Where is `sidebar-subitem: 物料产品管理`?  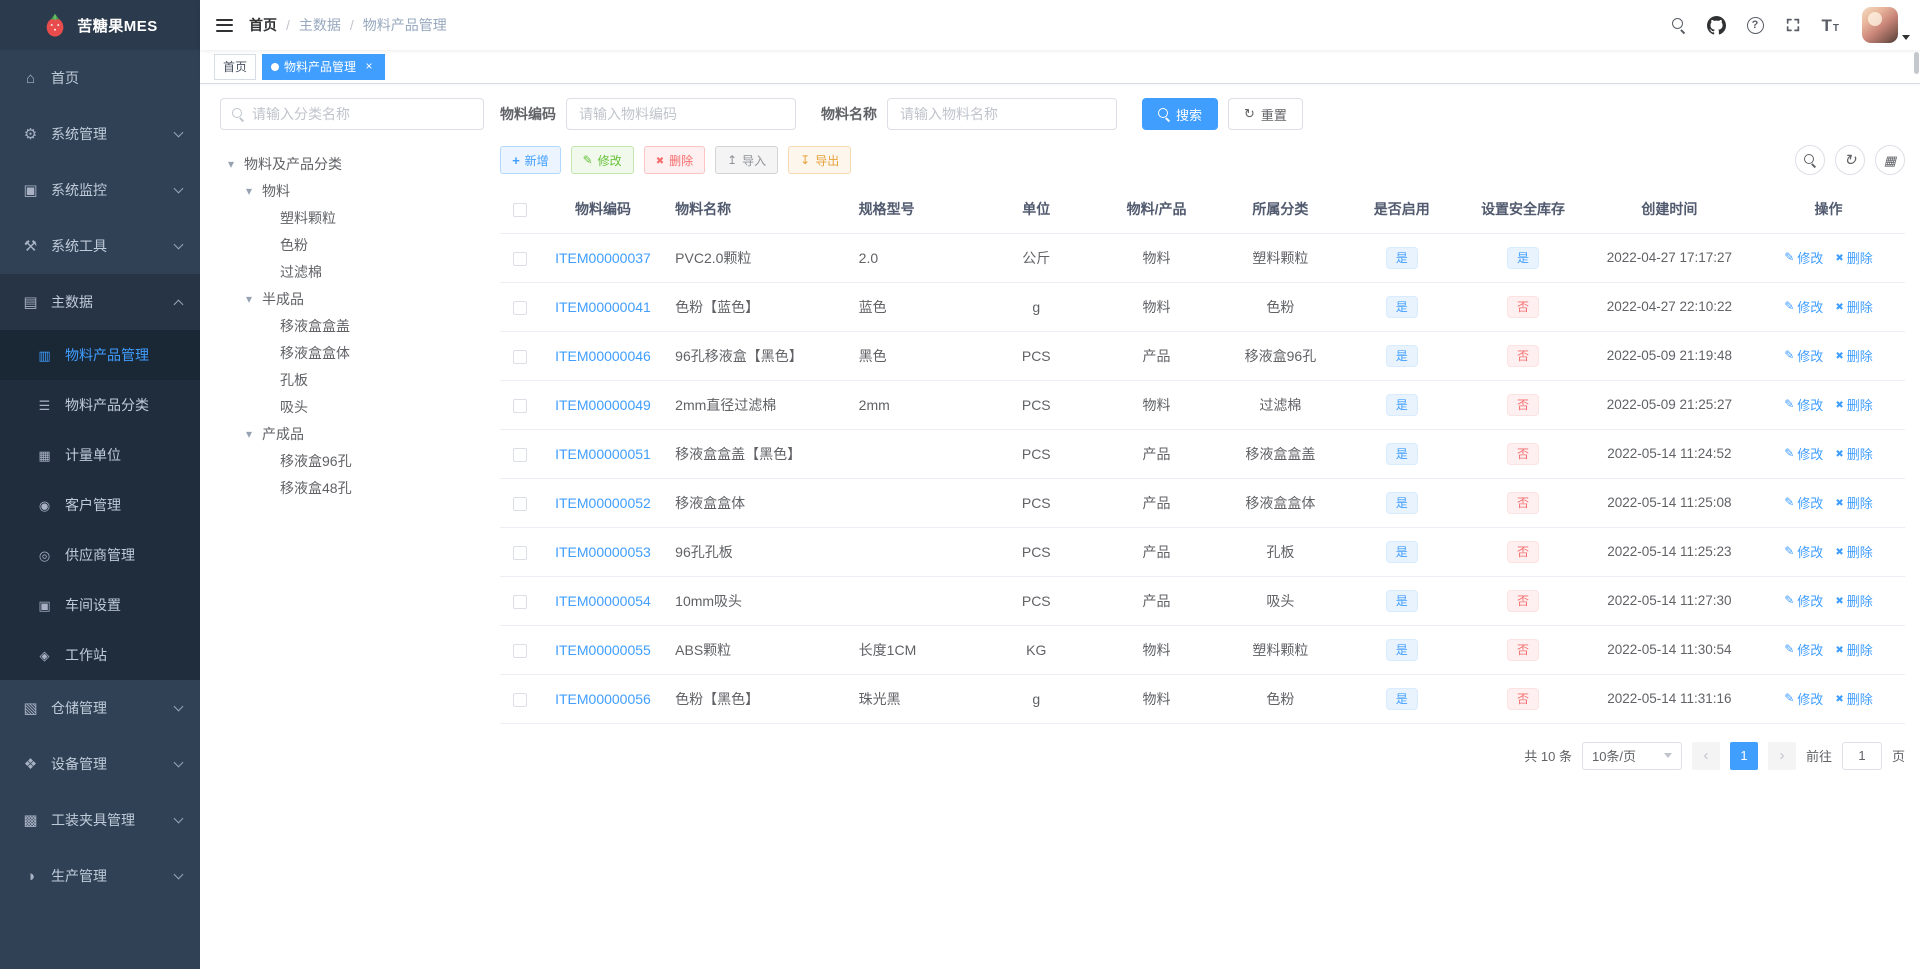 sidebar-subitem: 物料产品管理 is located at coordinates (100, 355).